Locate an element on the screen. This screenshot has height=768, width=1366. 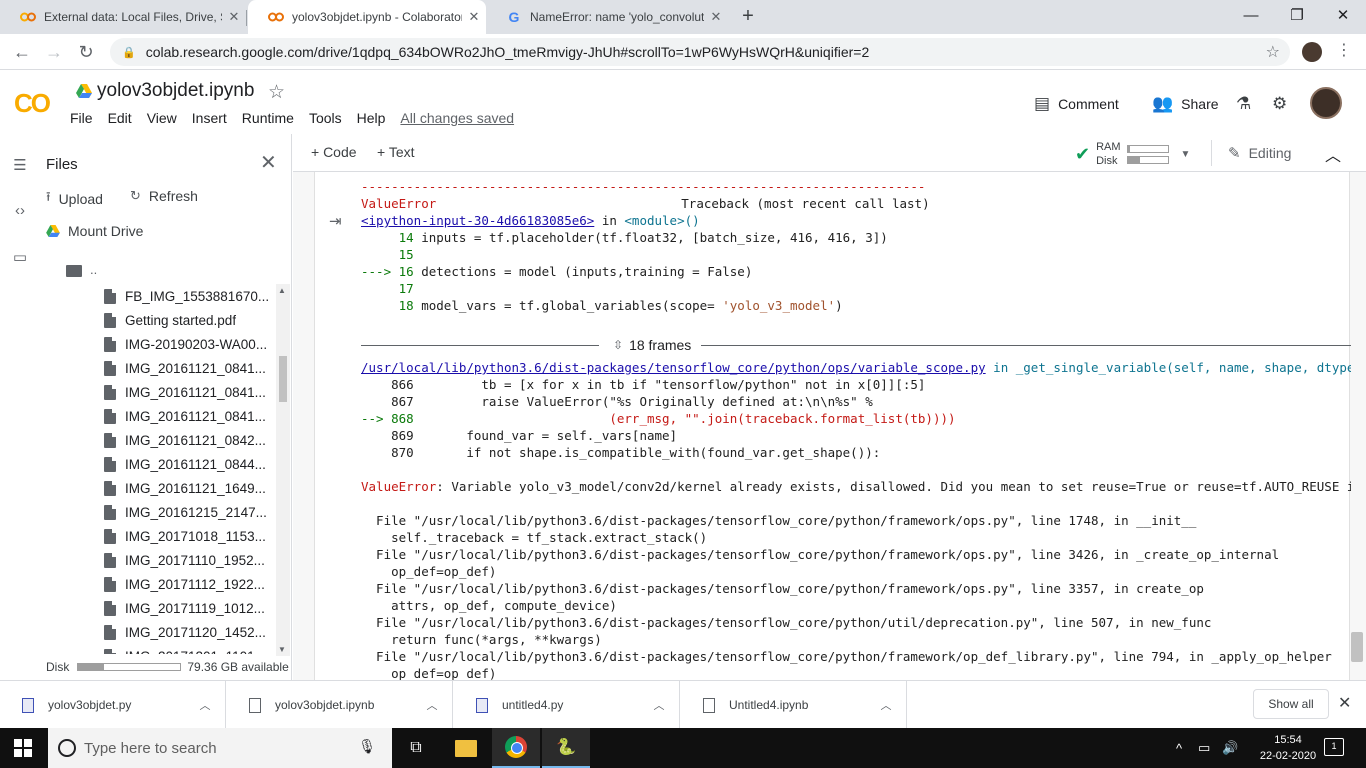
output-icon: ⇥ is located at coordinates (335, 221).